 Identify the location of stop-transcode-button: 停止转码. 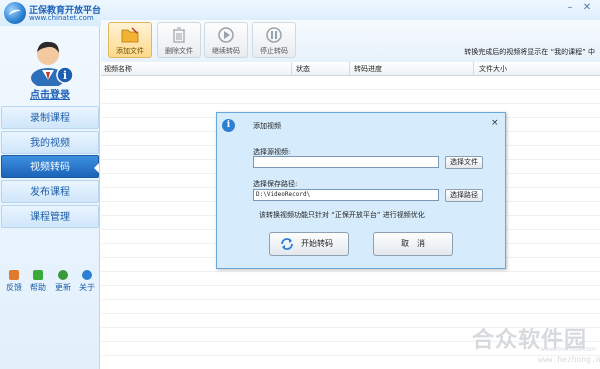
(274, 40).